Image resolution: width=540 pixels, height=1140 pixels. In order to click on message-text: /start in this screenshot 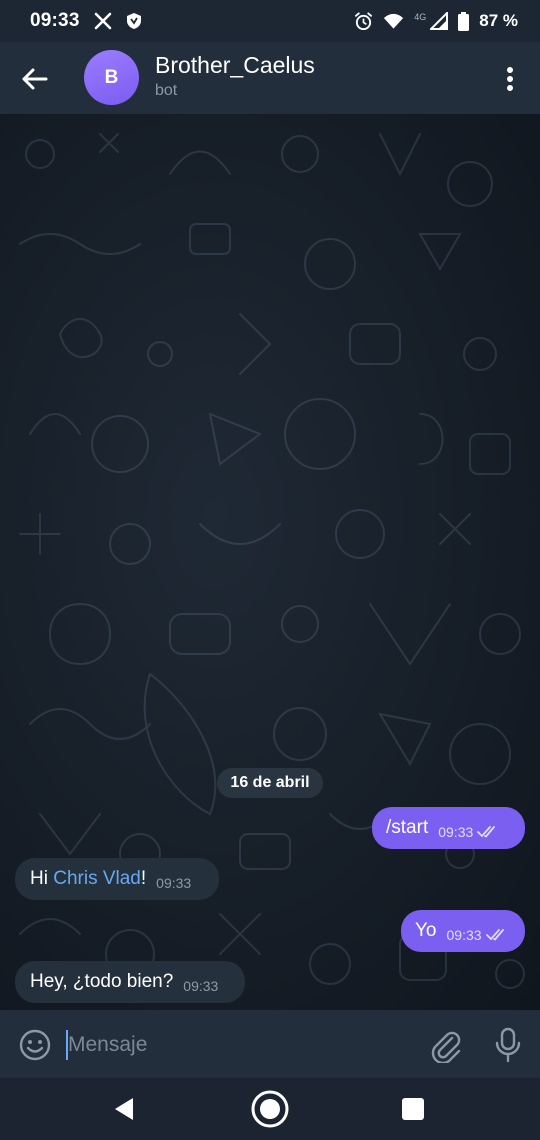, I will do `click(407, 827)`.